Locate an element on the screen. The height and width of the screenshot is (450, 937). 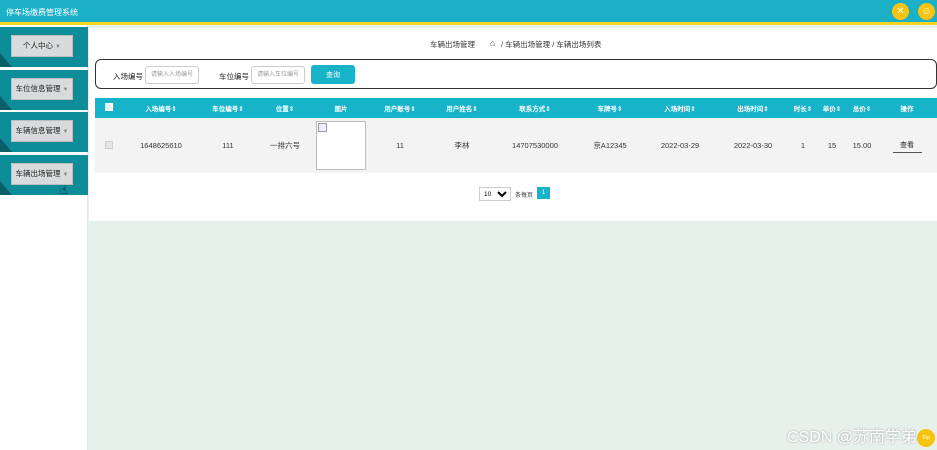
cell-entry-time: 2022-03-29 is located at coordinates (680, 145).